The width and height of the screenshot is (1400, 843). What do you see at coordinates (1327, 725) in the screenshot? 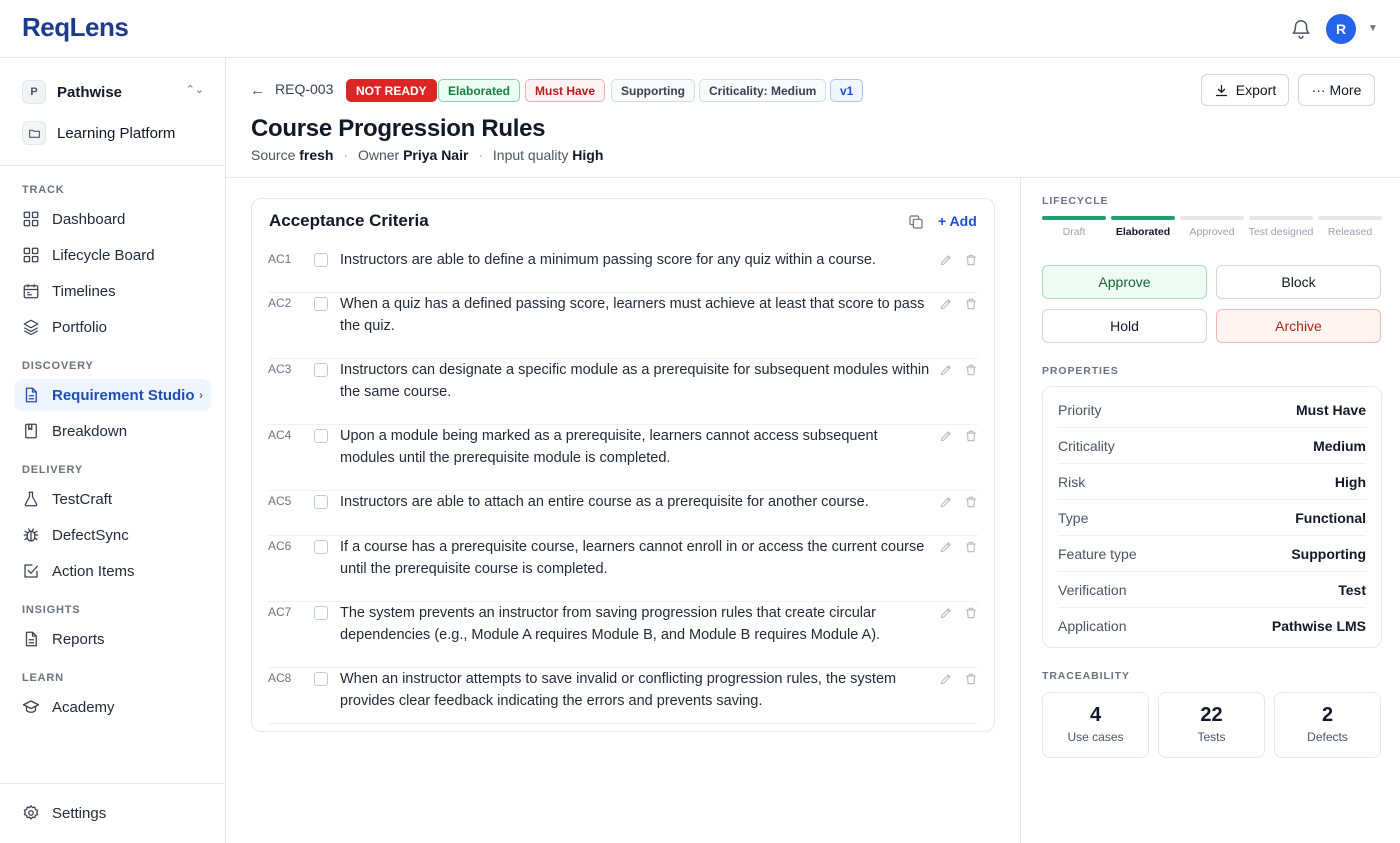
I see `defects-card: 2 Defects` at bounding box center [1327, 725].